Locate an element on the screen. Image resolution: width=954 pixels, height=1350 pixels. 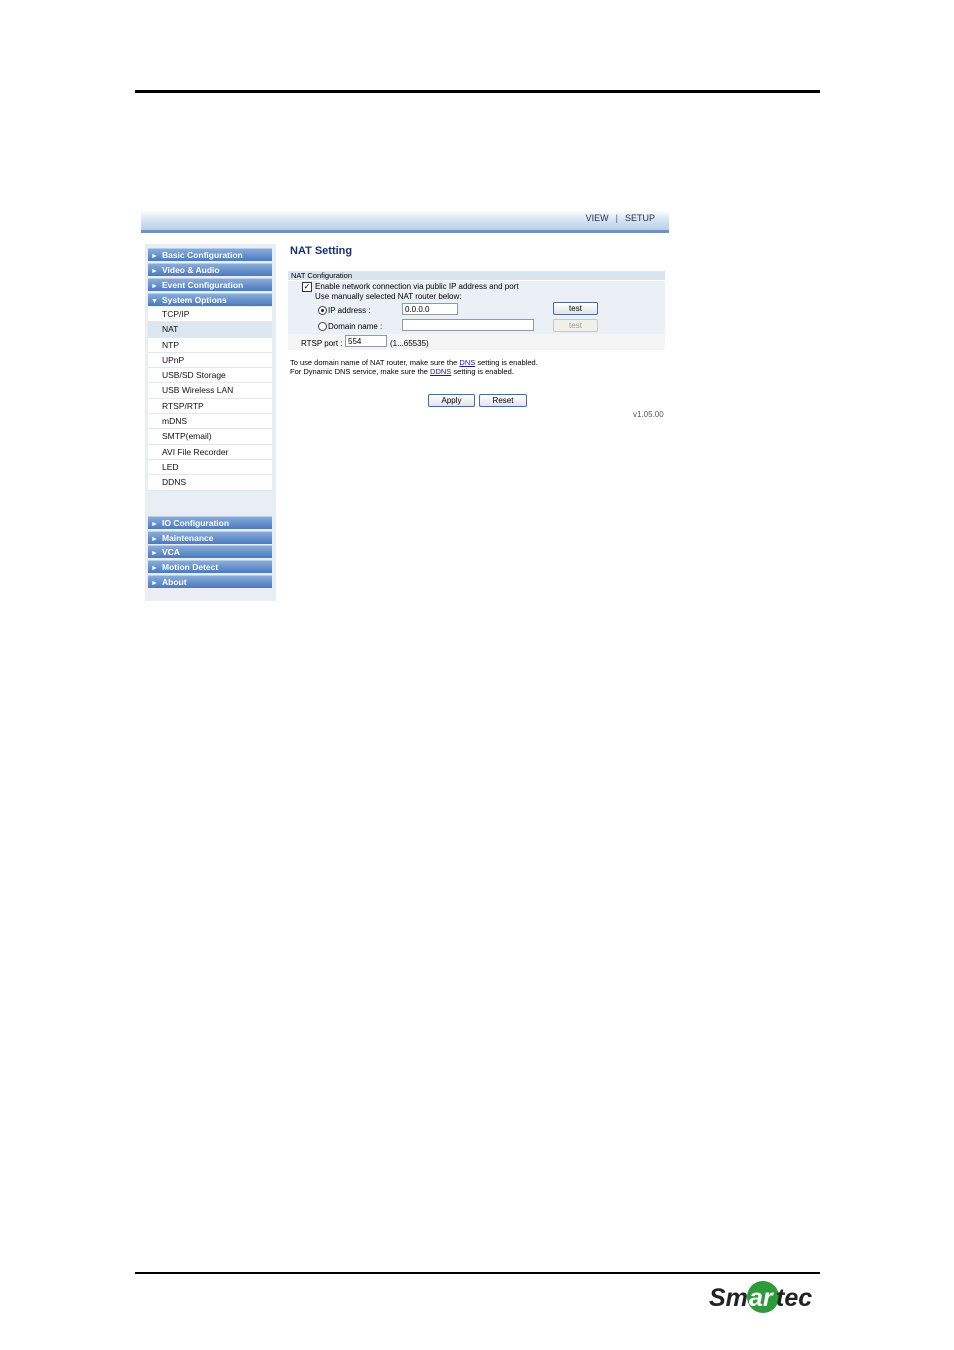
apply-button: Apply is located at coordinates (451, 400).